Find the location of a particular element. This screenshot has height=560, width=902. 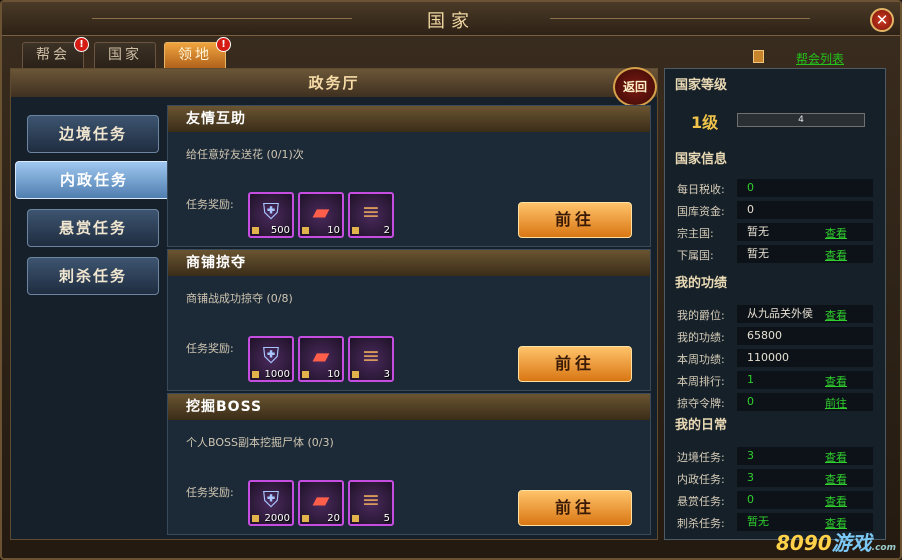

reward-item: ⛨ 1000 is located at coordinates (271, 359).